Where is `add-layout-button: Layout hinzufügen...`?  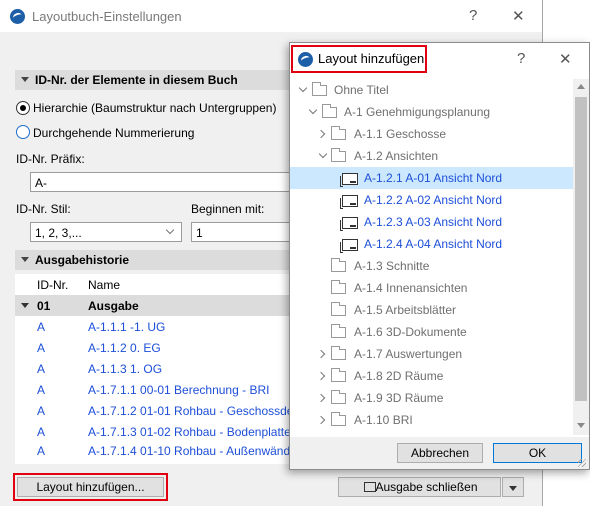
add-layout-button: Layout hinzufügen... is located at coordinates (90, 487).